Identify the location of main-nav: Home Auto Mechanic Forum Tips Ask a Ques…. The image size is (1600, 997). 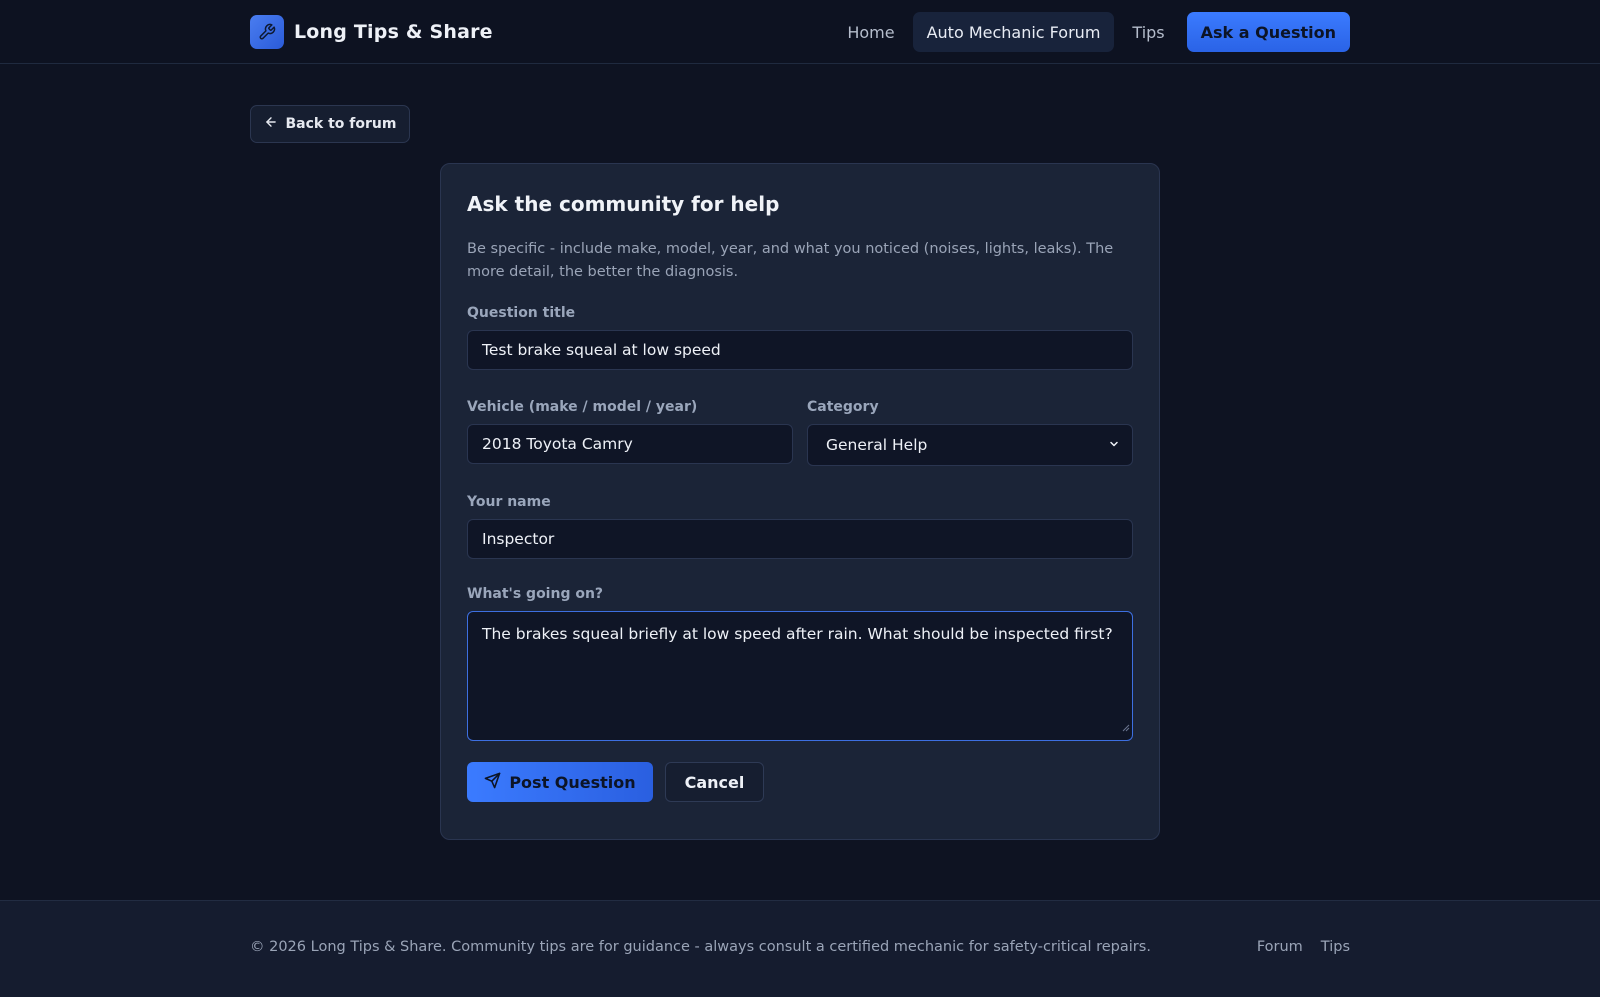
(1091, 32).